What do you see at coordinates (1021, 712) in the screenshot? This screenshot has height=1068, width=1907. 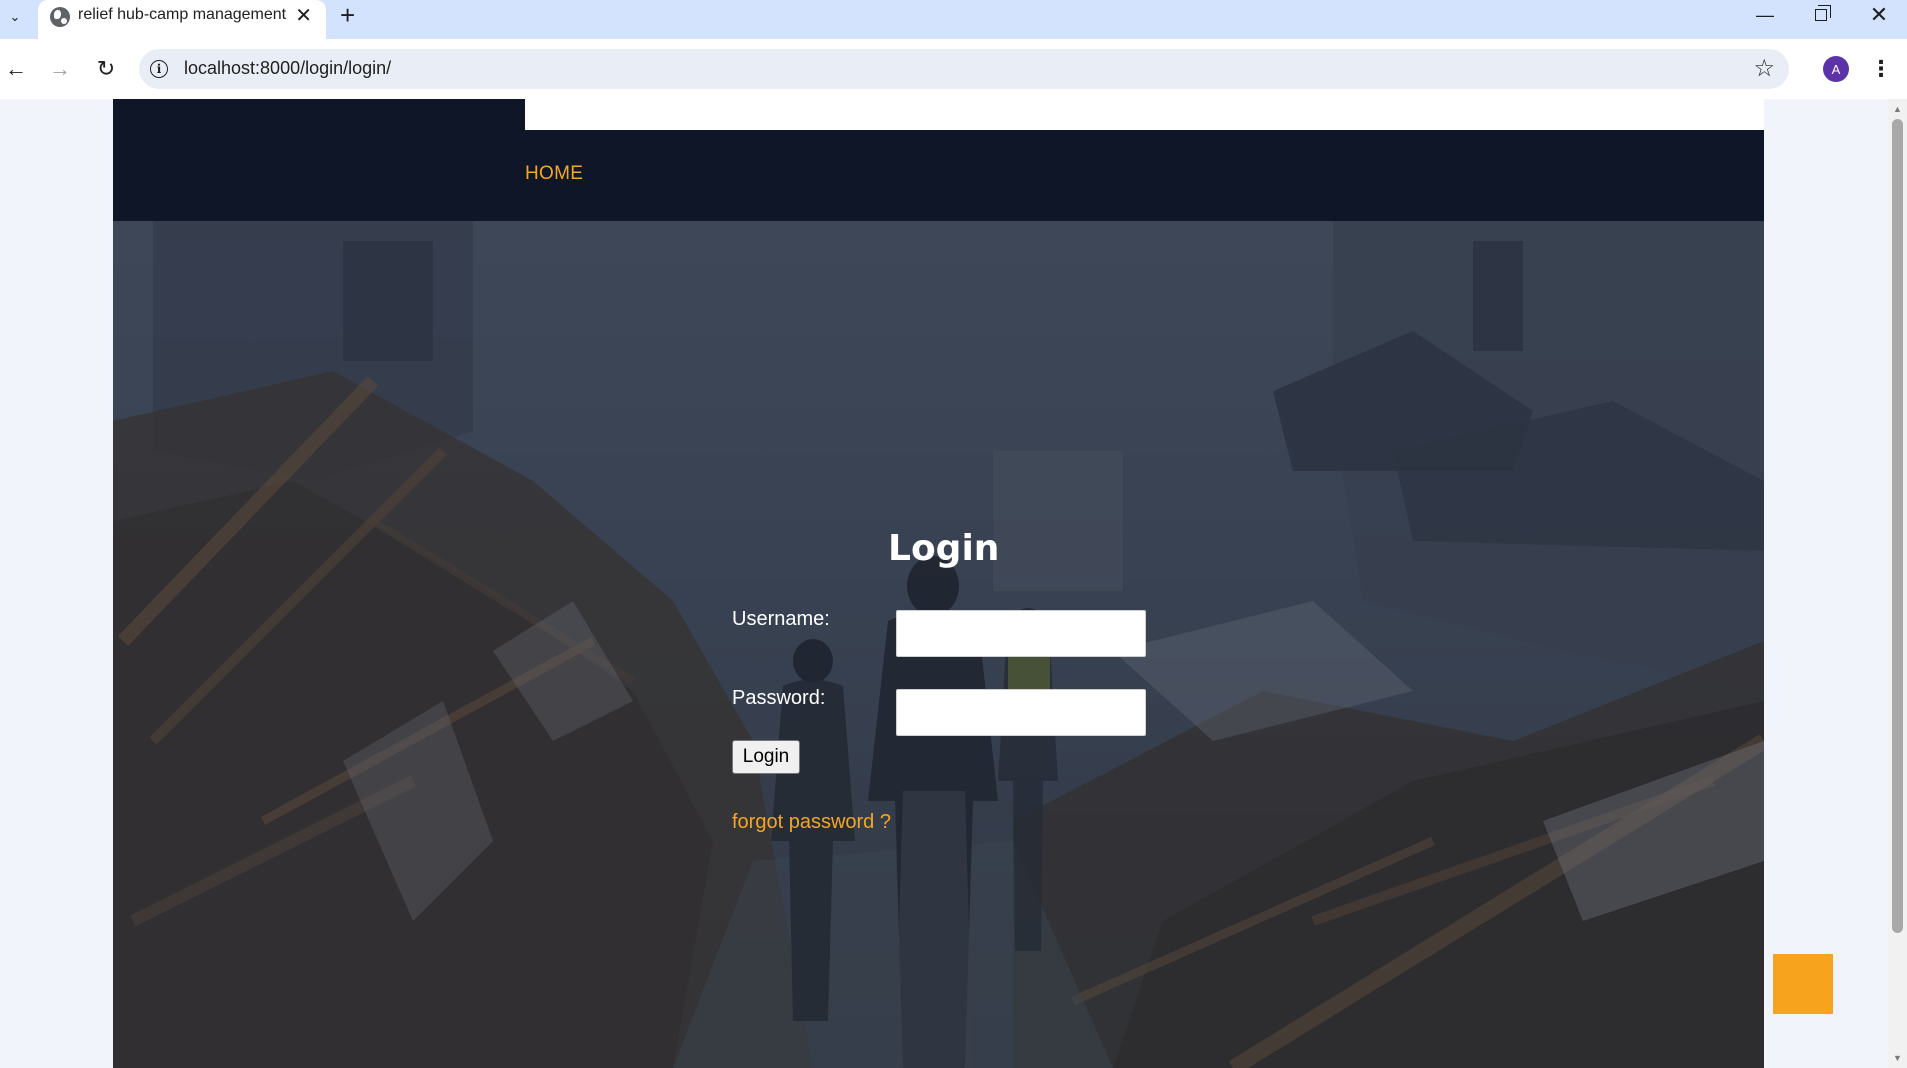 I see `password-input` at bounding box center [1021, 712].